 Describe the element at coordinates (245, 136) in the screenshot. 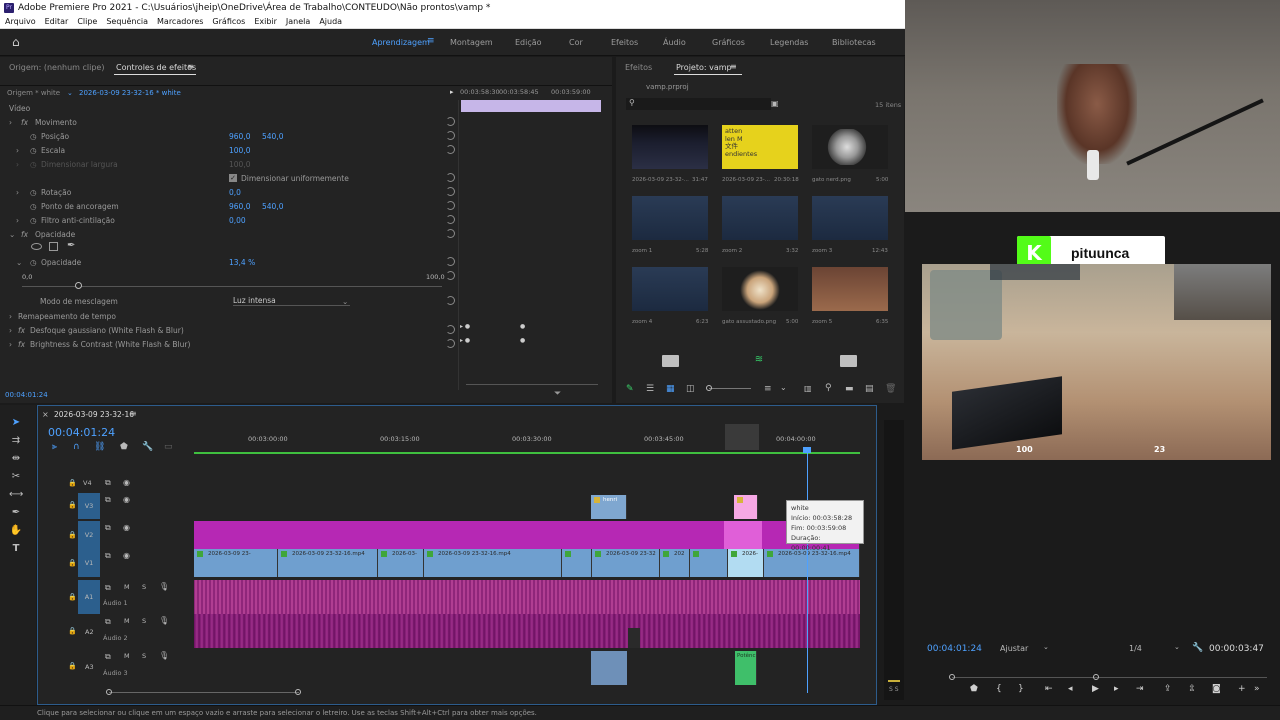

I see `position-x-value: 960,0` at that location.